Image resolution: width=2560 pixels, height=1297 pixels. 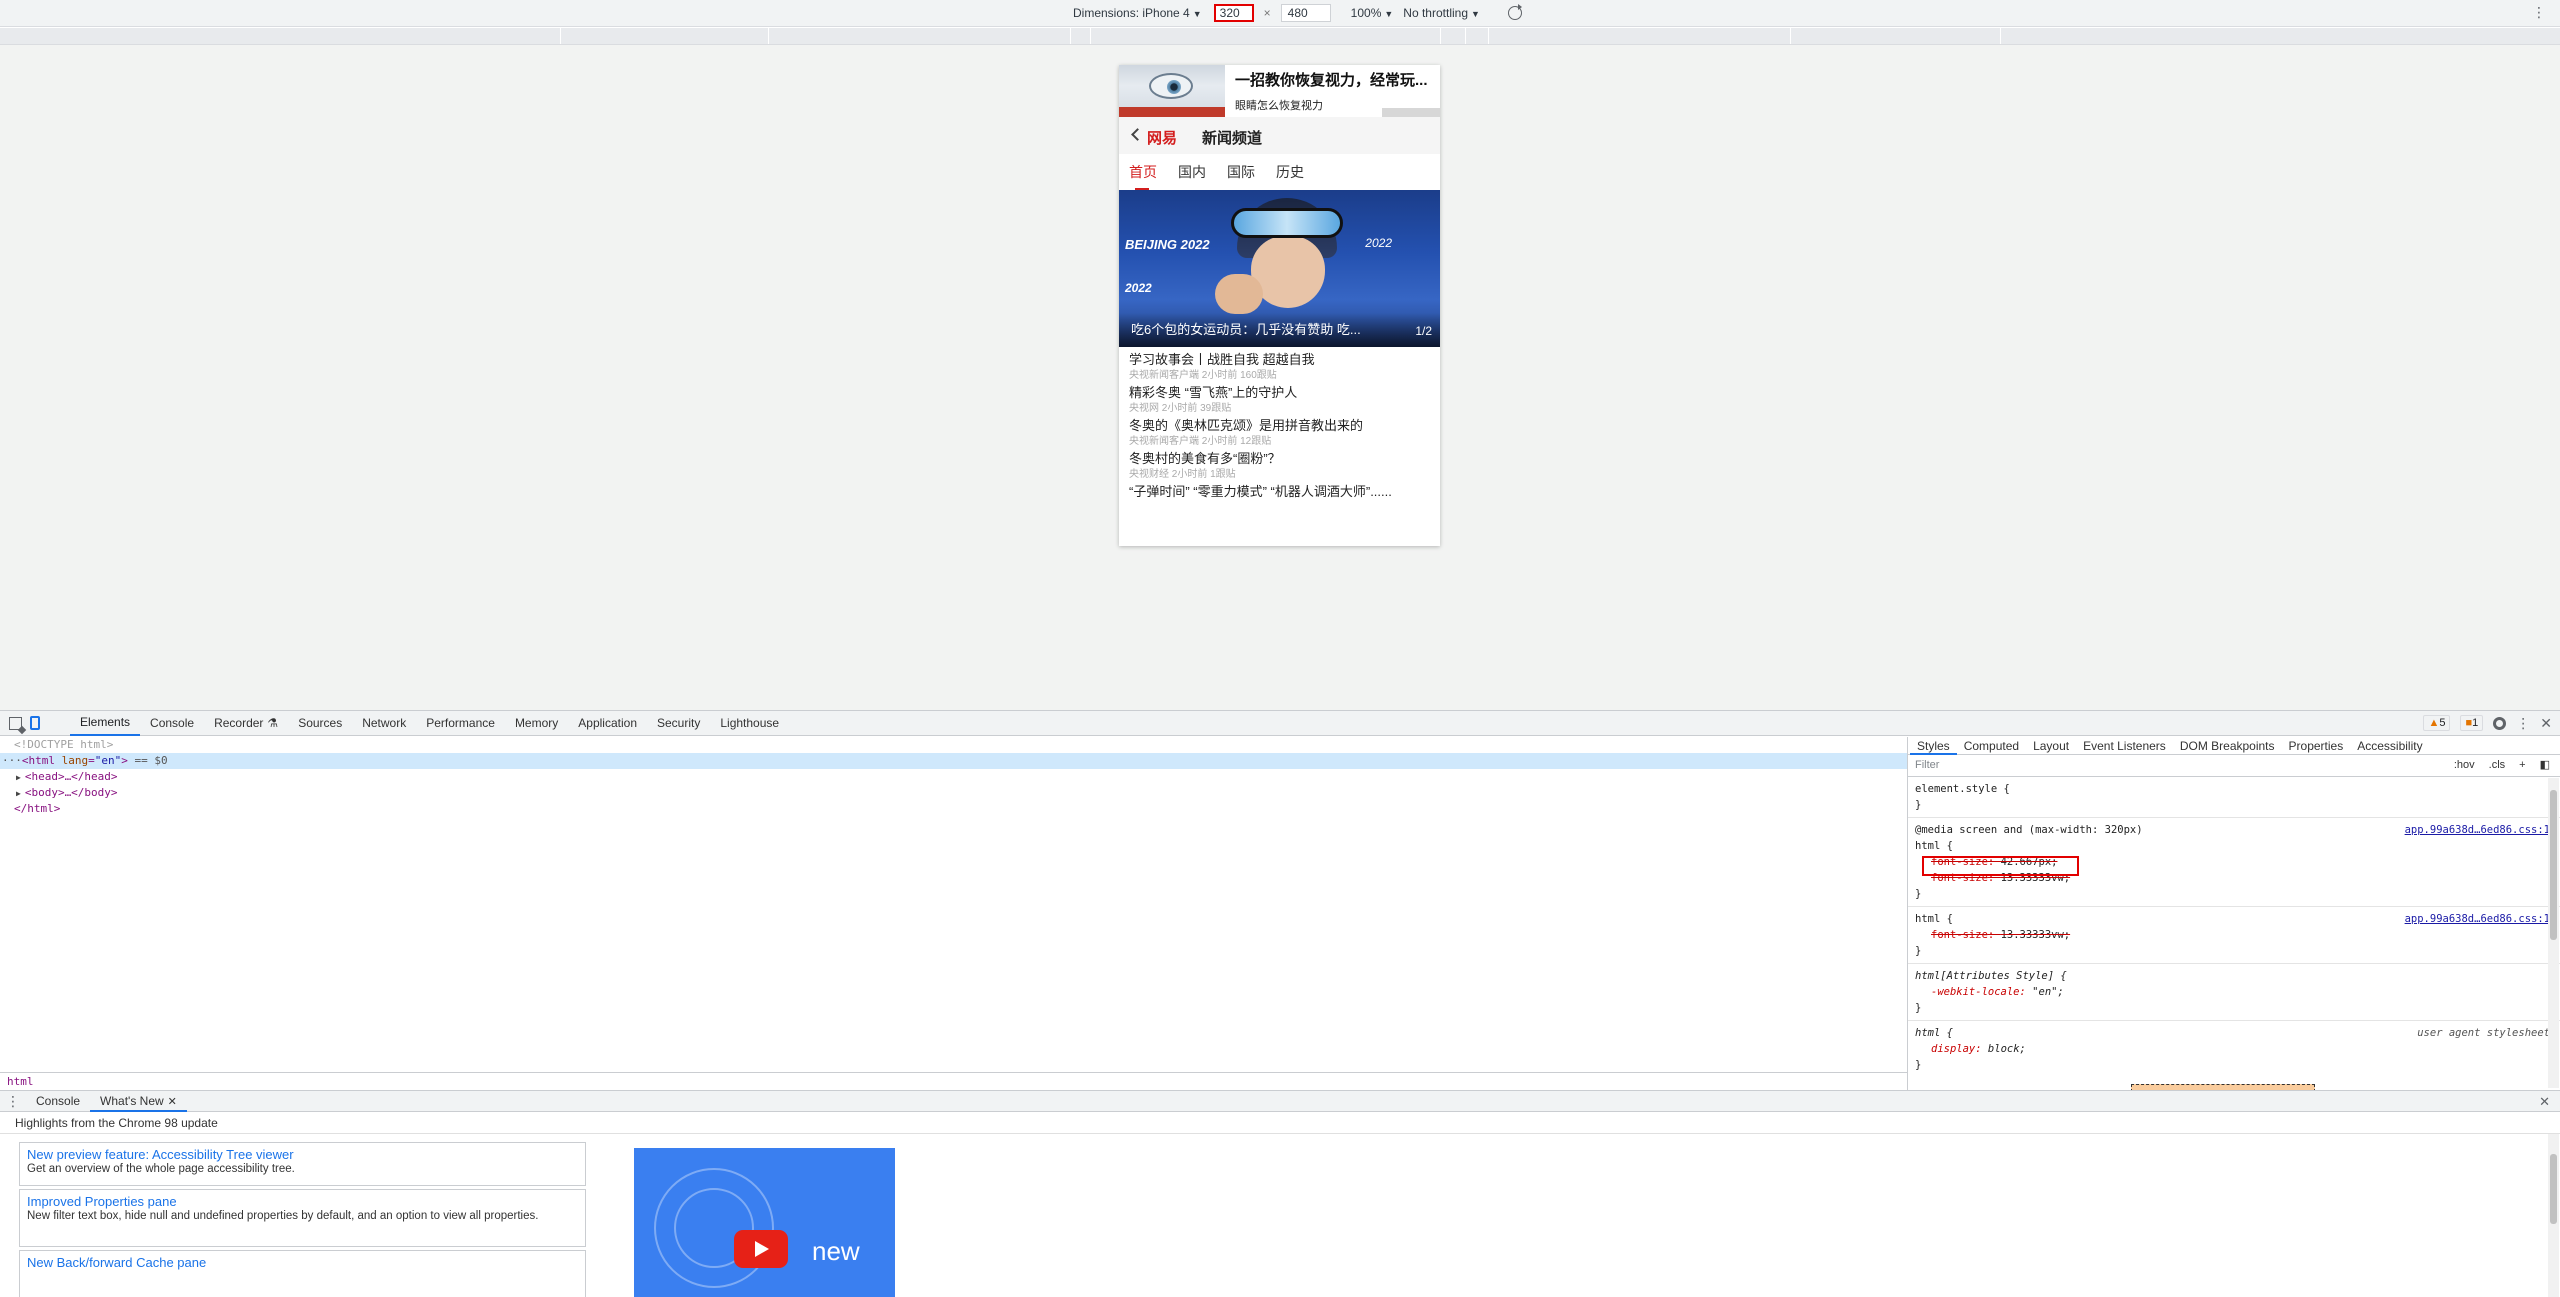 I want to click on css-declaration: -webkit-locale: "en";, so click(x=2234, y=992).